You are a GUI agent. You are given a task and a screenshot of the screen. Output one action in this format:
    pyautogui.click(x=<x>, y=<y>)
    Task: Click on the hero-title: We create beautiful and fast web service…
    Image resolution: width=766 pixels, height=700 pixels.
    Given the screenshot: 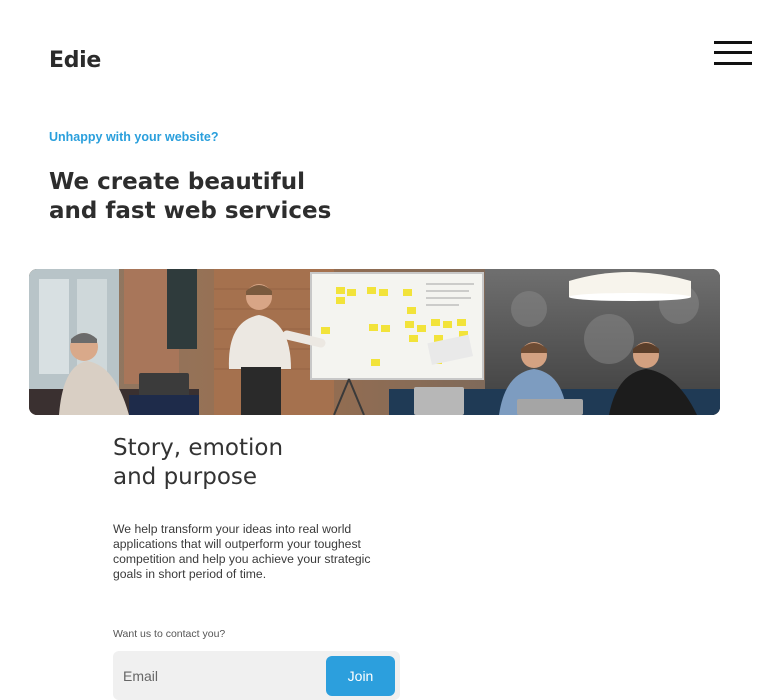 What is the action you would take?
    pyautogui.click(x=209, y=197)
    